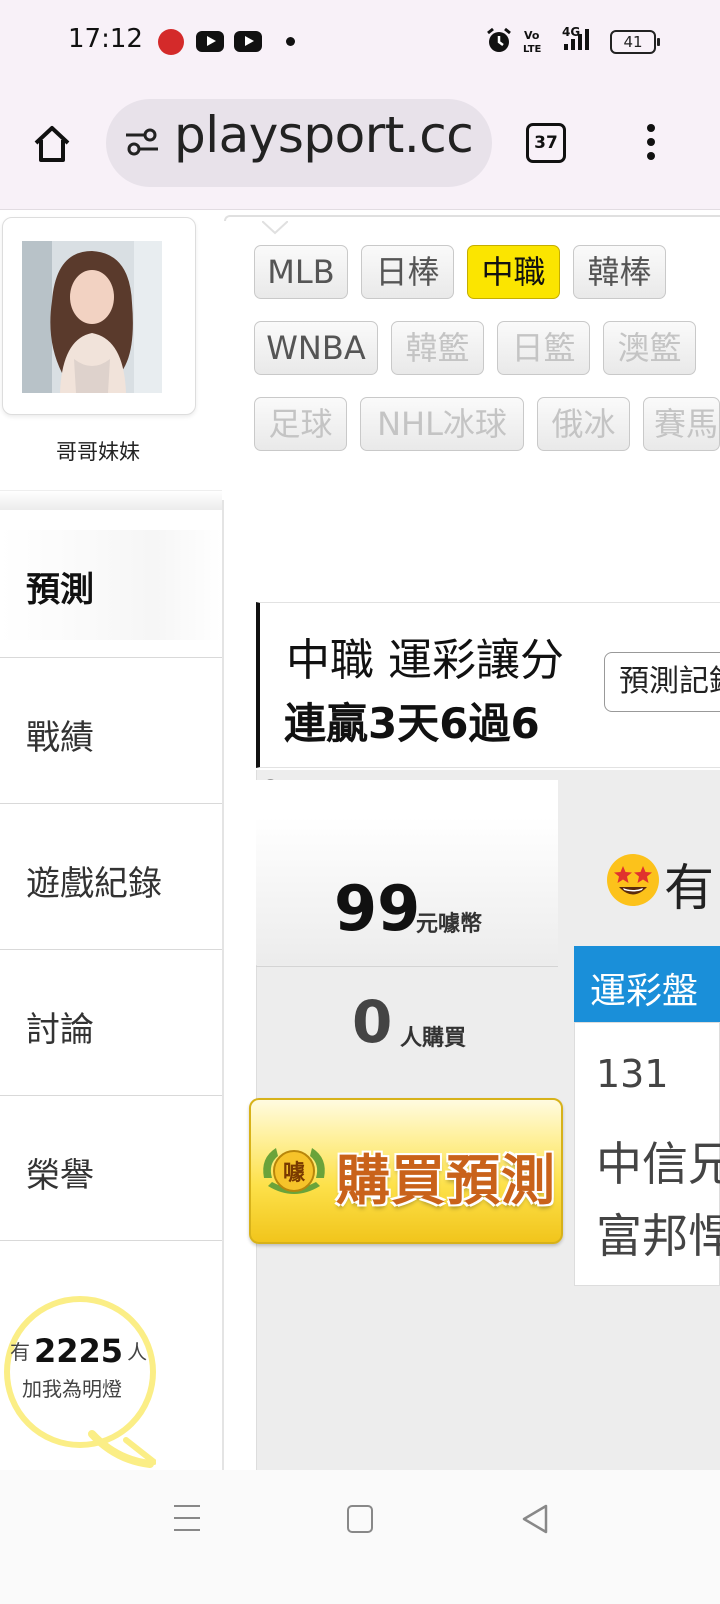 This screenshot has height=1604, width=720. What do you see at coordinates (449, 924) in the screenshot?
I see `price-unit: 元噱幣` at bounding box center [449, 924].